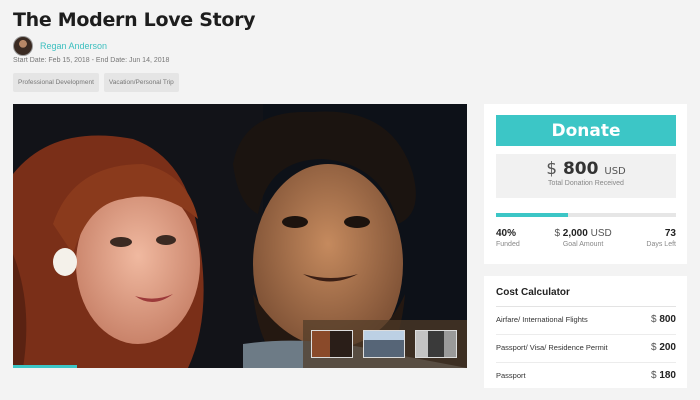  Describe the element at coordinates (667, 347) in the screenshot. I see `cost-item-value: 200` at that location.